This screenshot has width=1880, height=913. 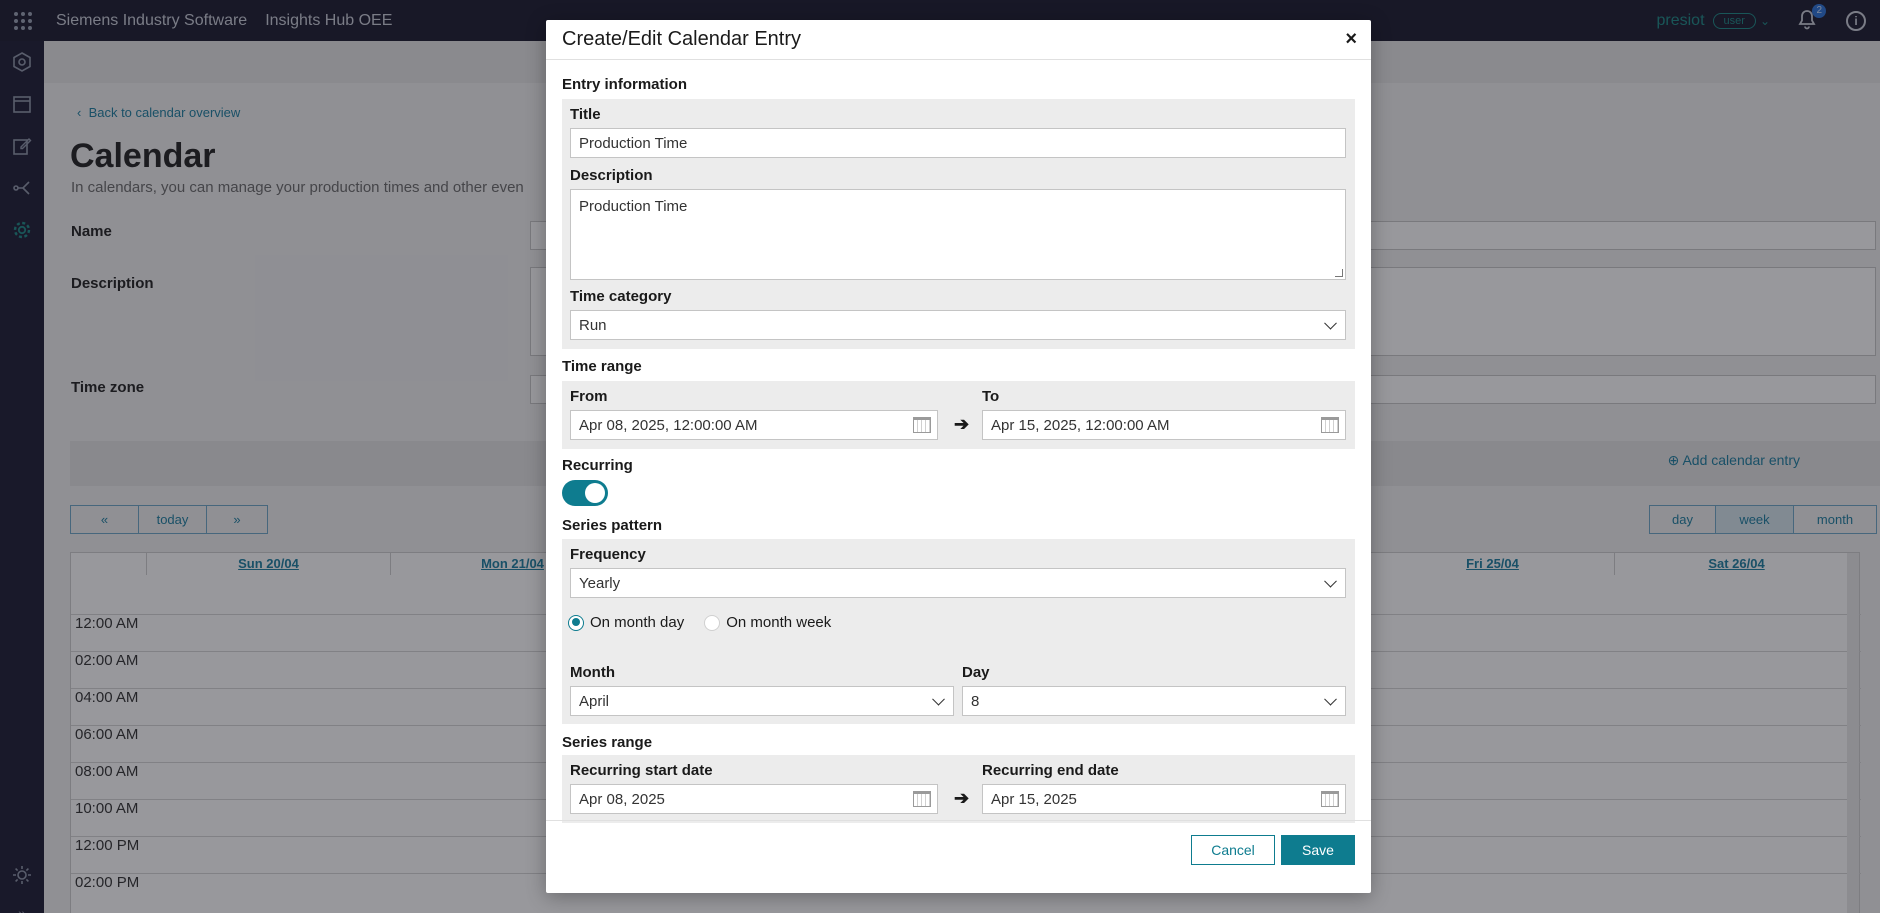 I want to click on recurring-start-date-label: Recurring start date, so click(x=641, y=770).